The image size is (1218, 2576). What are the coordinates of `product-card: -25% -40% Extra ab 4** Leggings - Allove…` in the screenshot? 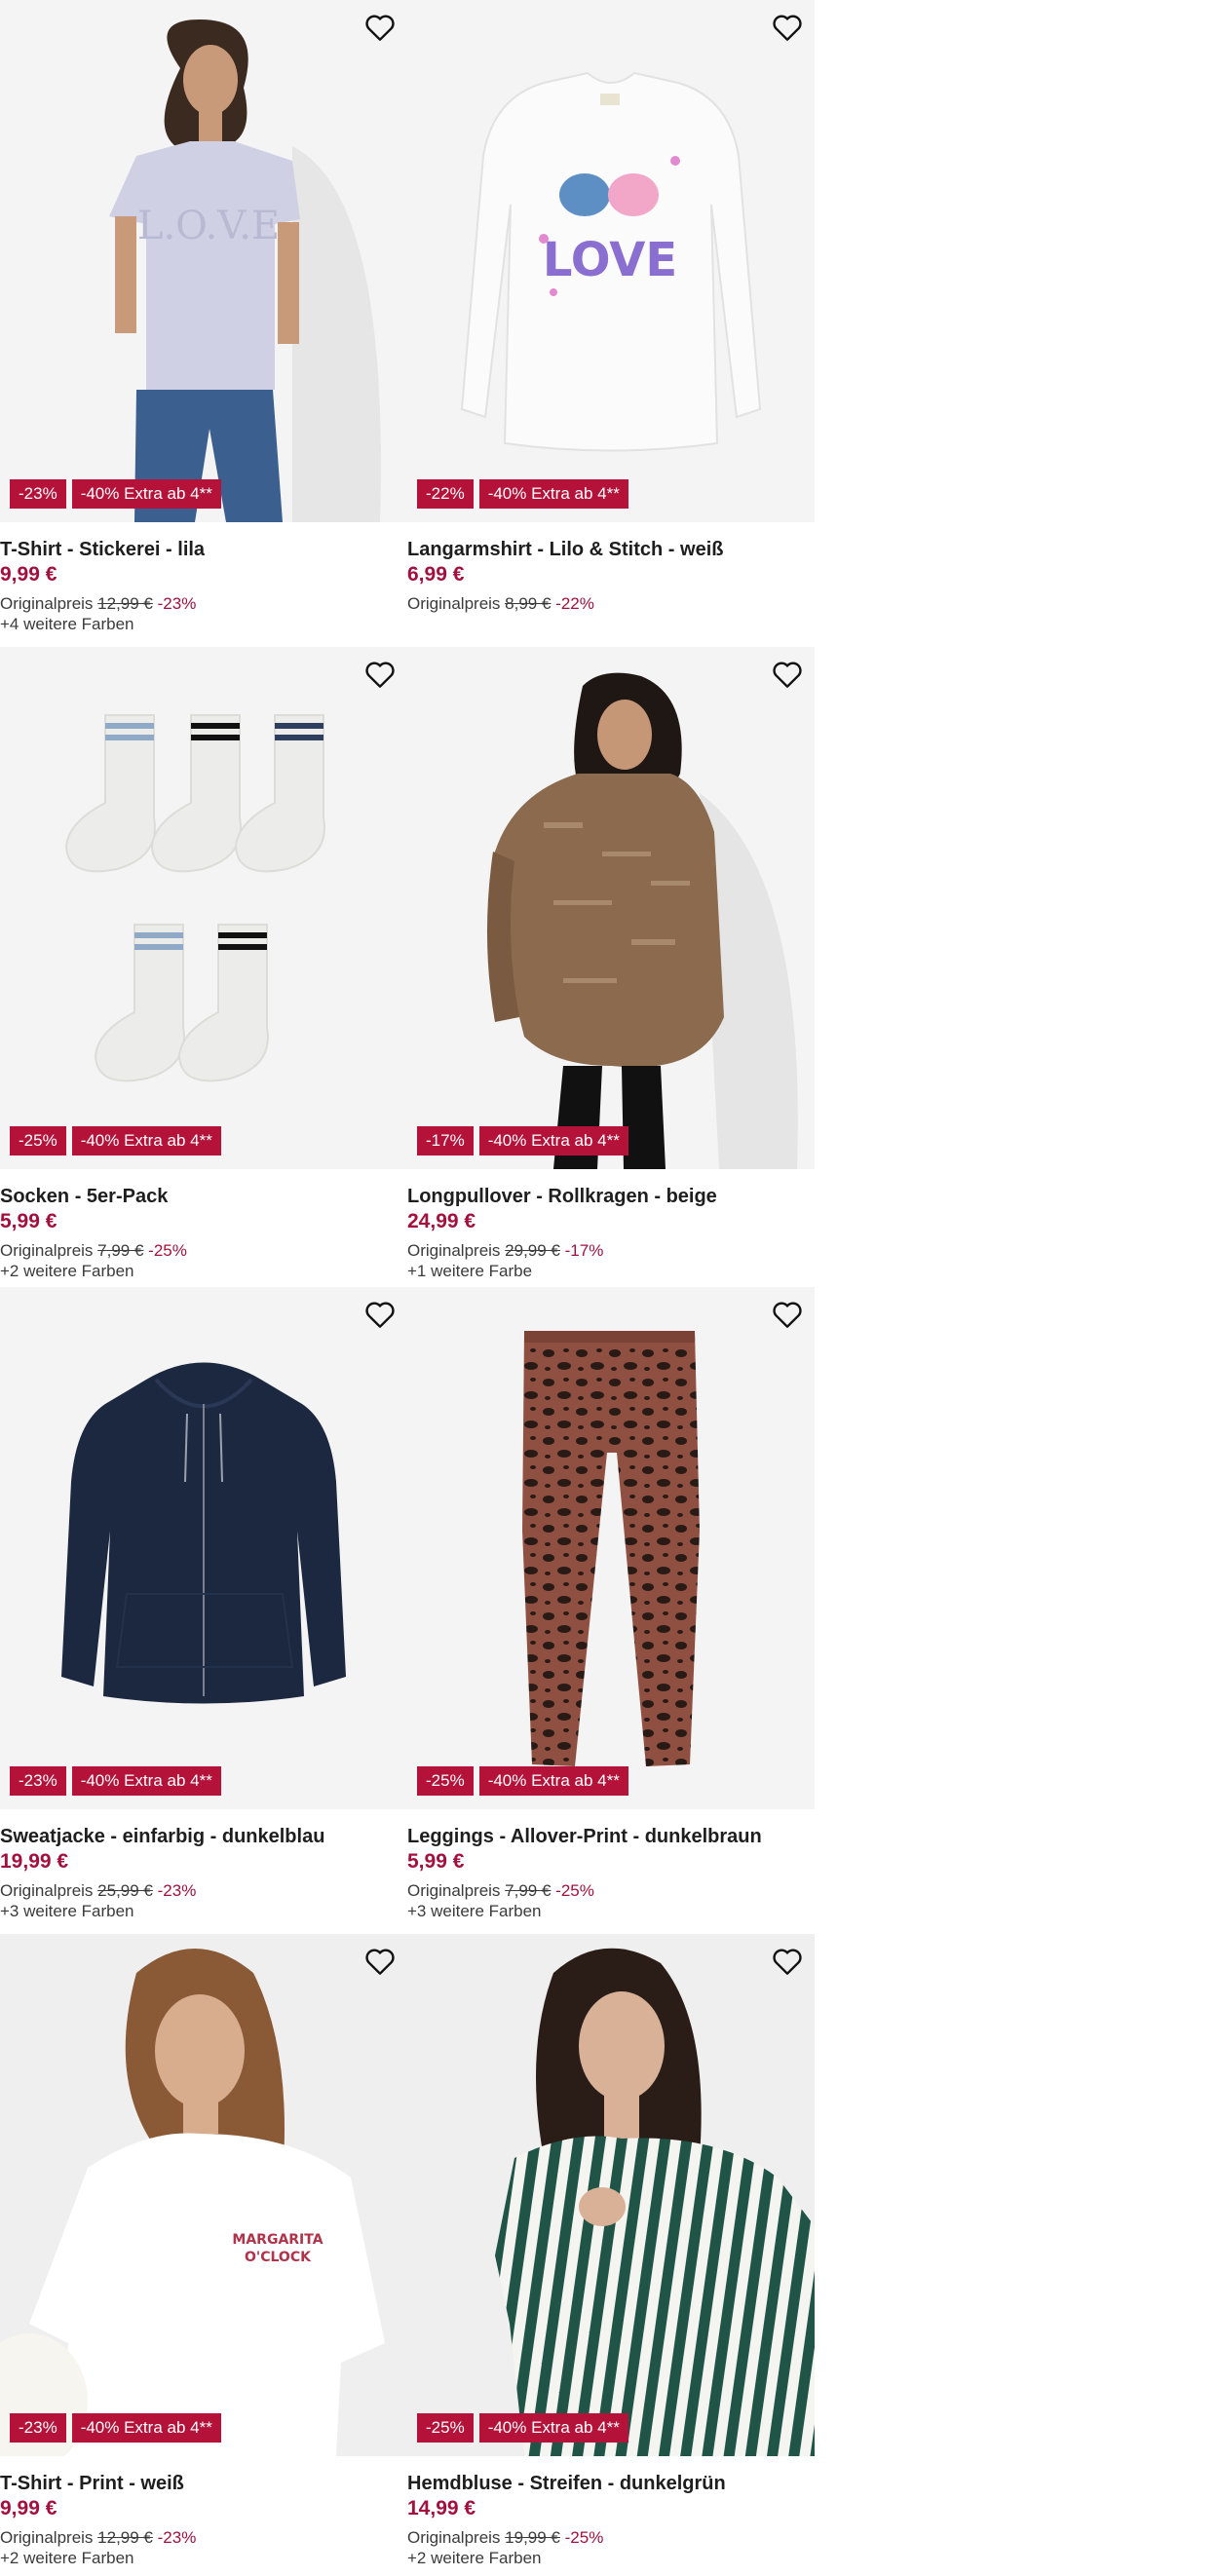 It's located at (611, 1604).